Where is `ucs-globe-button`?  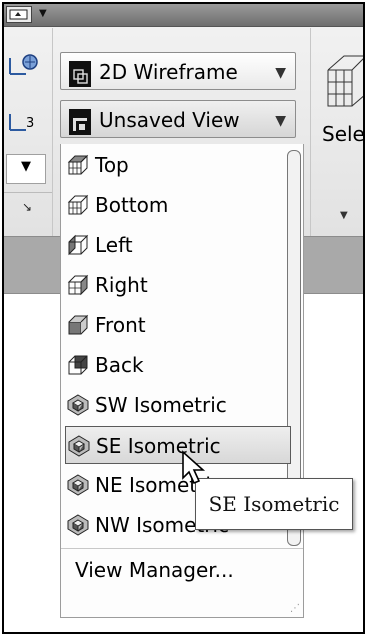
ucs-globe-button is located at coordinates (25, 67).